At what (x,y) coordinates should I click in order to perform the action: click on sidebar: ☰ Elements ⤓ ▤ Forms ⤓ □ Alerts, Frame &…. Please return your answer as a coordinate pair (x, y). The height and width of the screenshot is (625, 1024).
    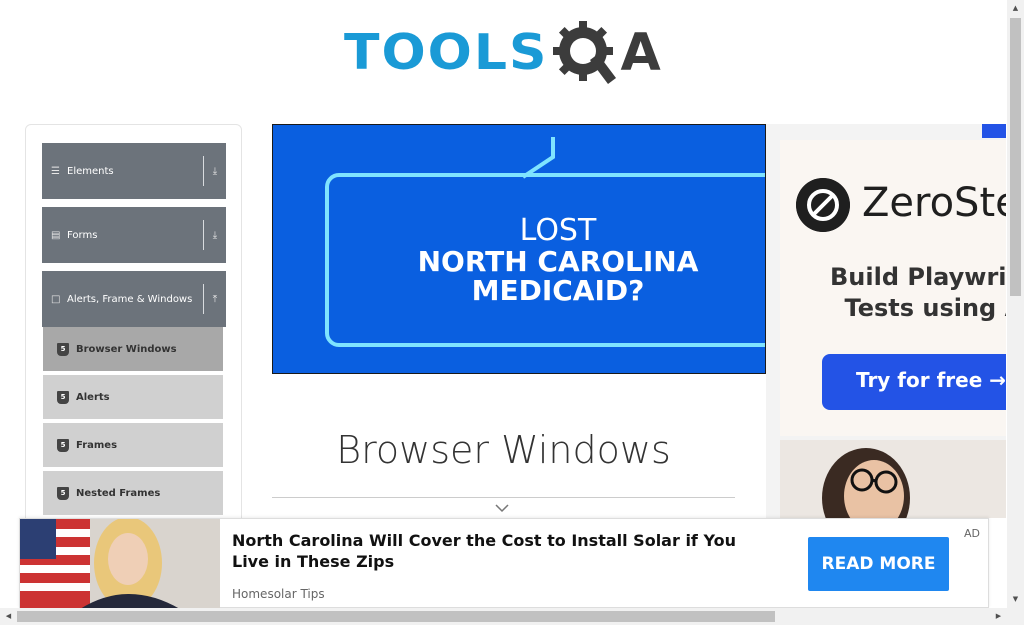
    Looking at the image, I should click on (133, 334).